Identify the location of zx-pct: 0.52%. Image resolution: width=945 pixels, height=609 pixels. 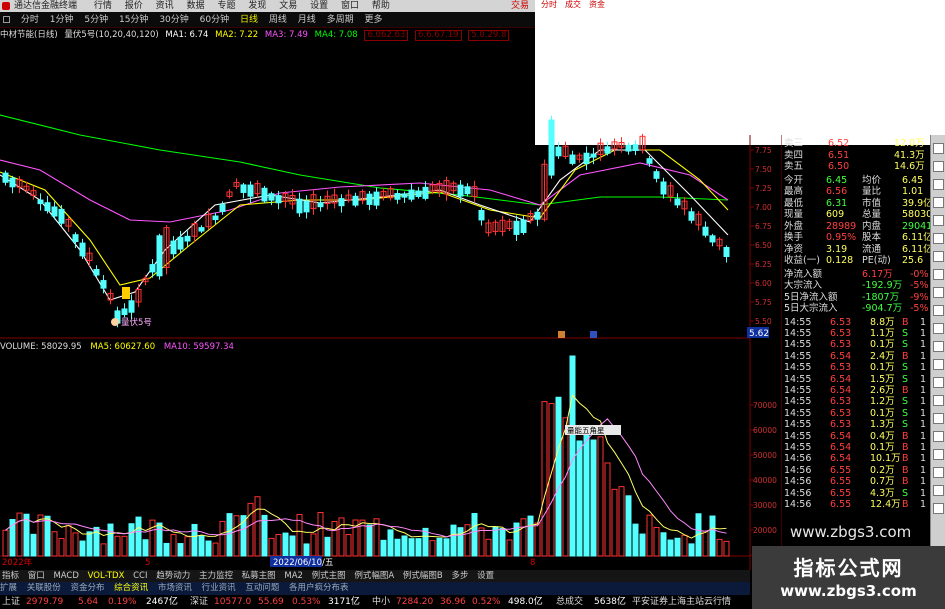
(486, 602).